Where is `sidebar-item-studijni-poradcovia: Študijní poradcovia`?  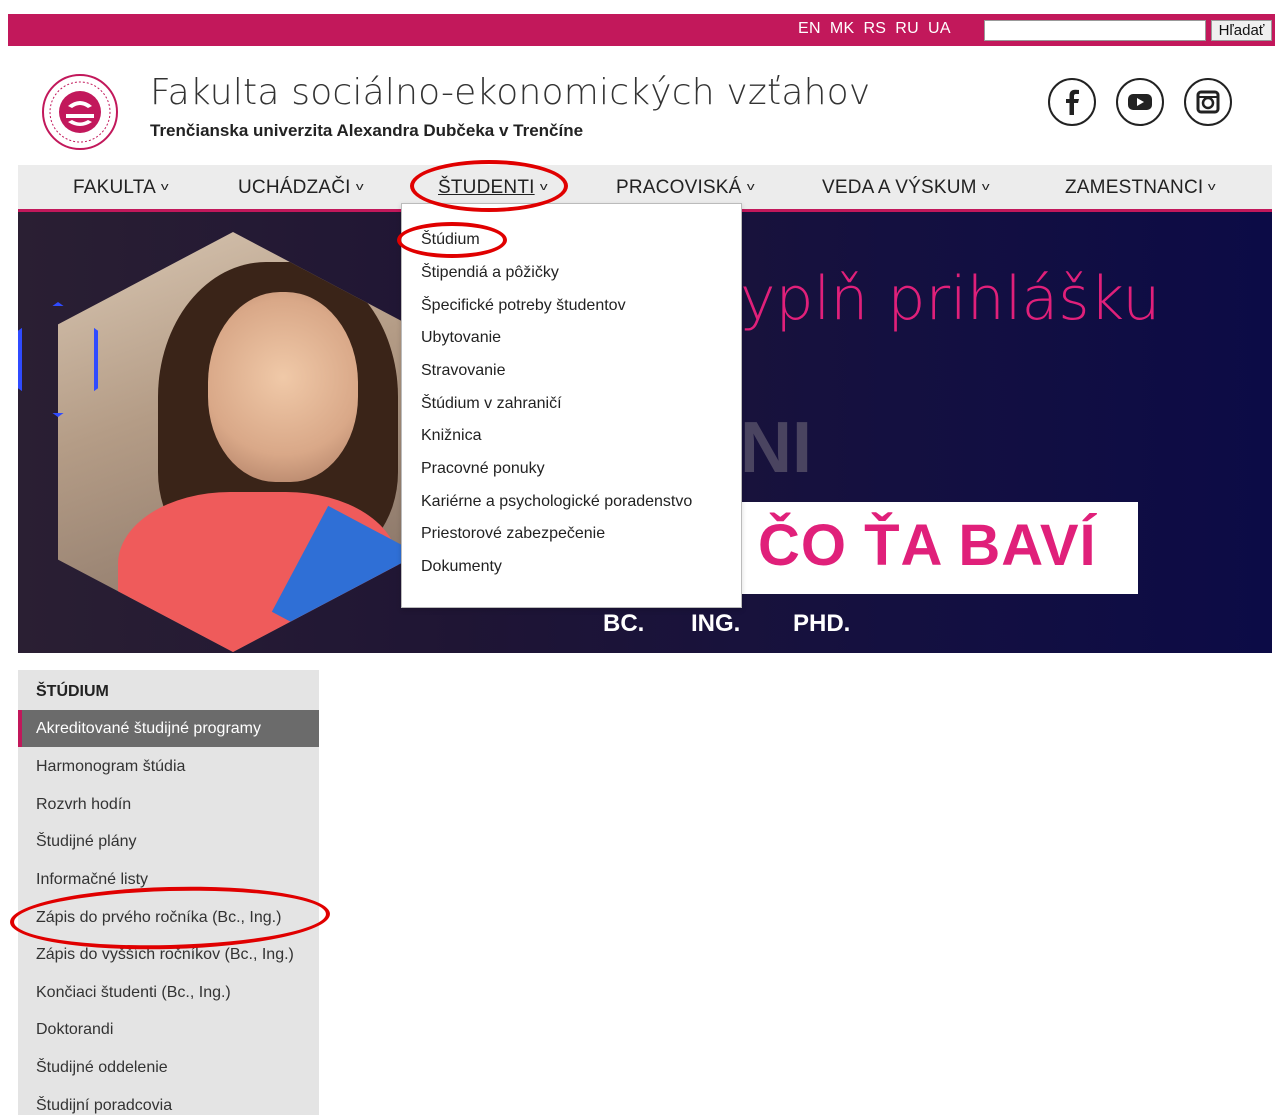
sidebar-item-studijni-poradcovia: Študijní poradcovia is located at coordinates (104, 1106).